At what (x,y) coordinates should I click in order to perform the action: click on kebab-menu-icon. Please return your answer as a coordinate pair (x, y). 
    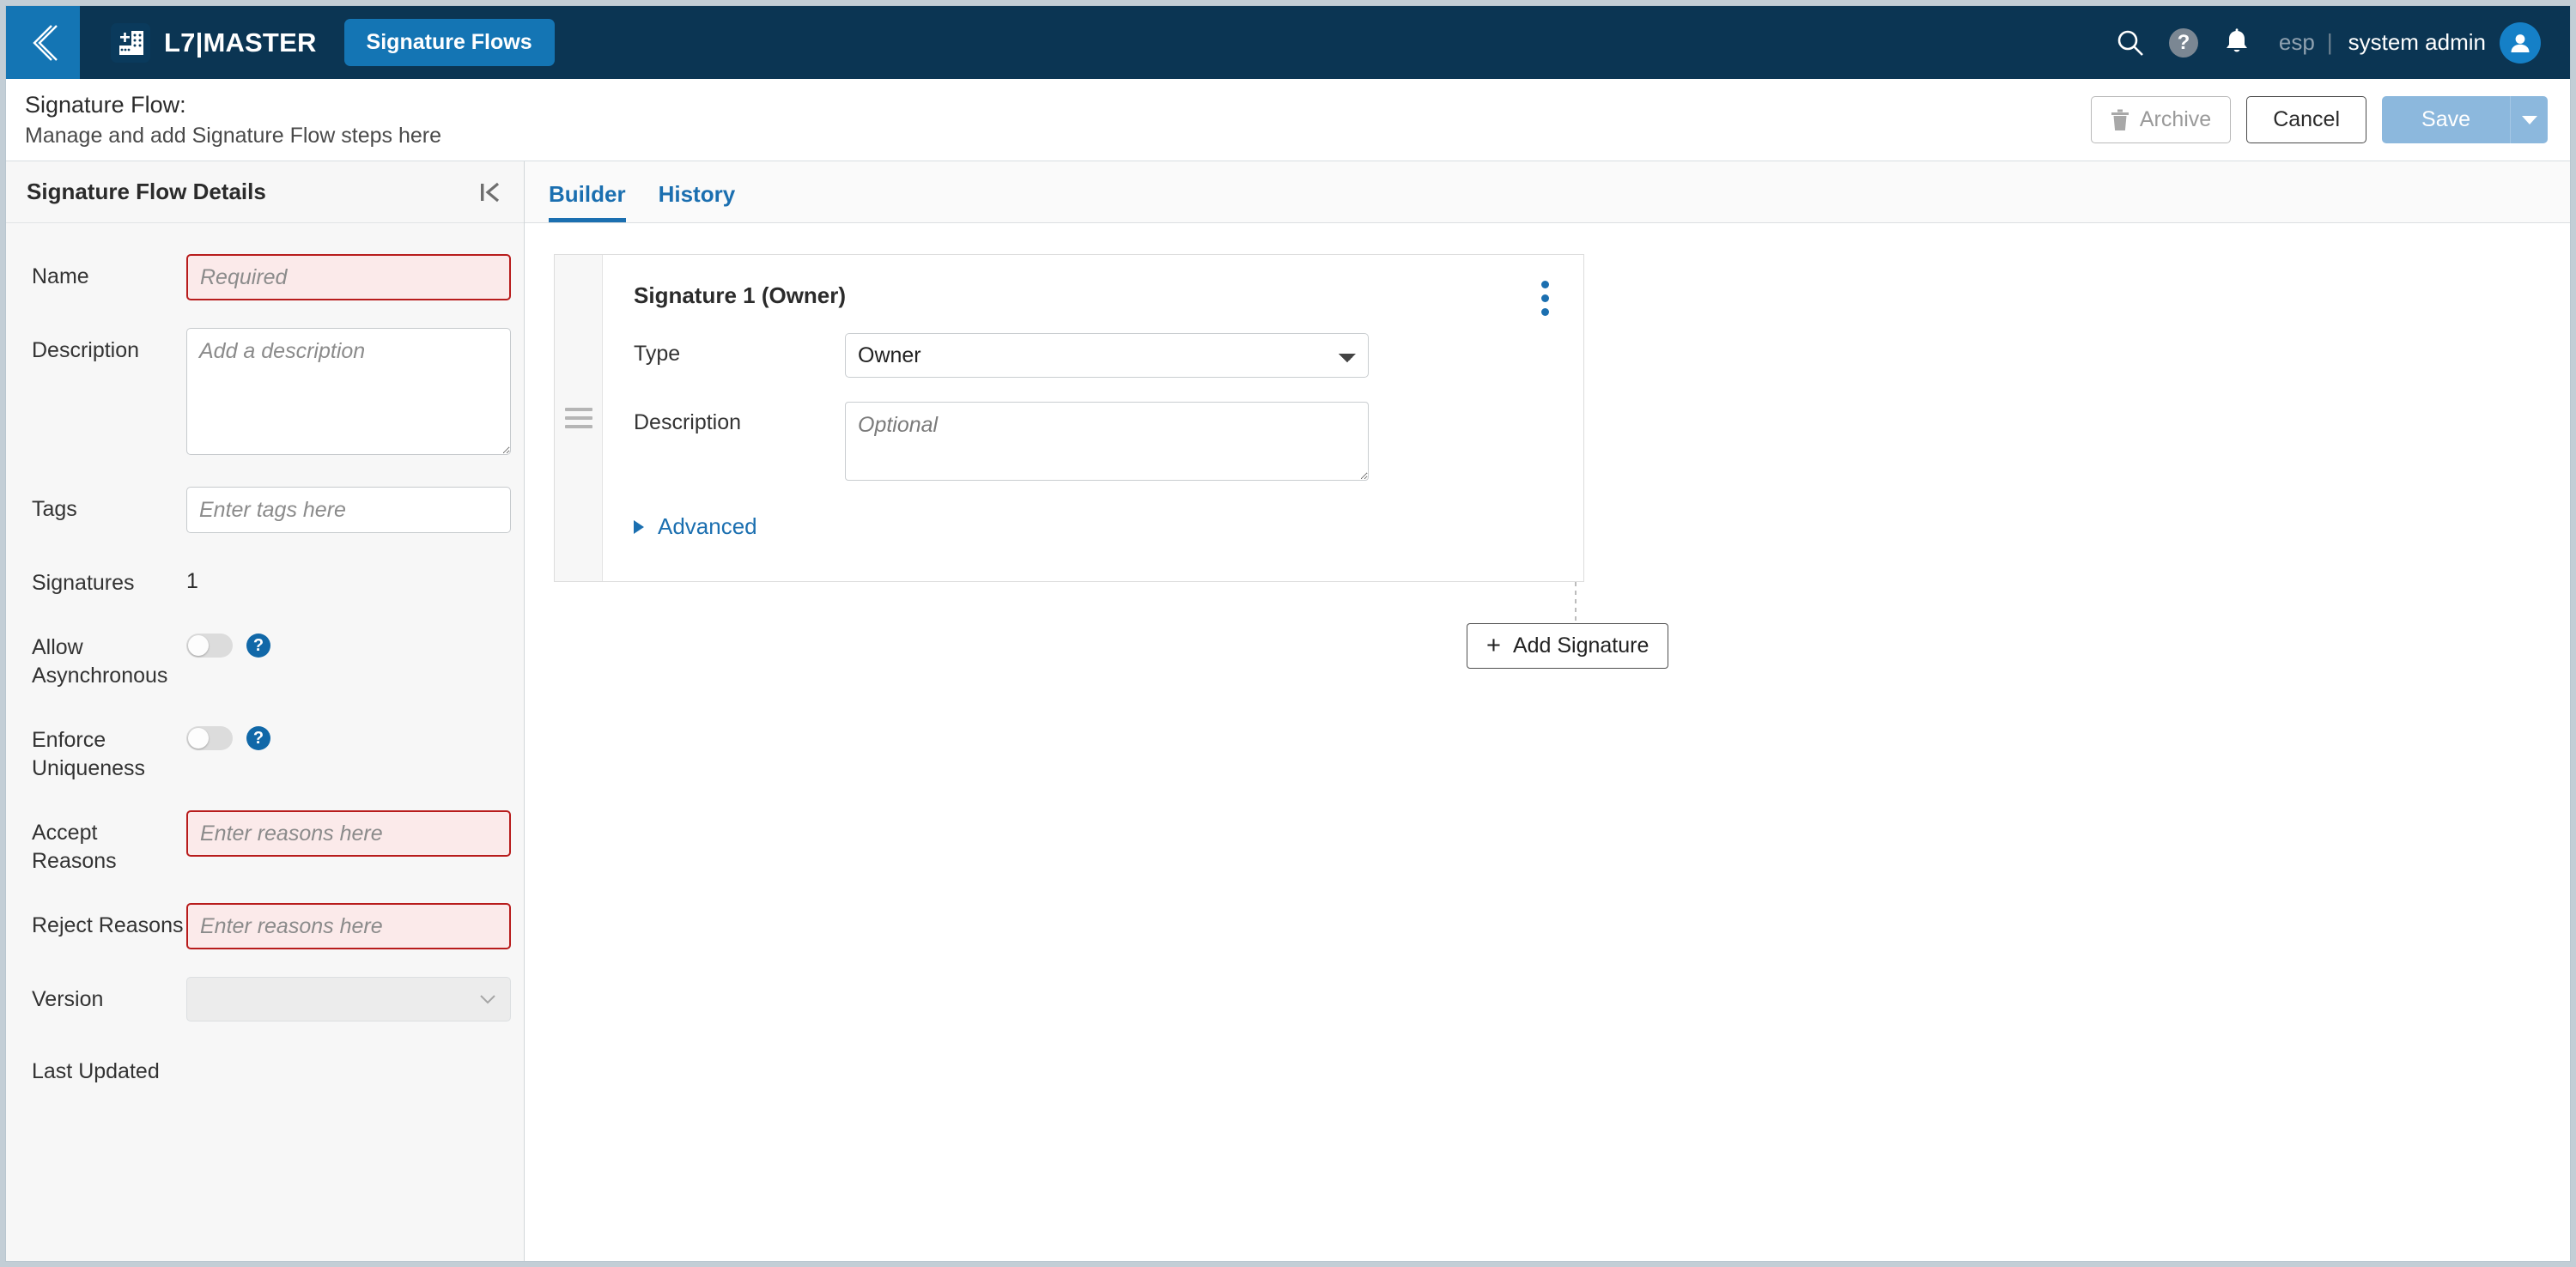
    Looking at the image, I should click on (1545, 298).